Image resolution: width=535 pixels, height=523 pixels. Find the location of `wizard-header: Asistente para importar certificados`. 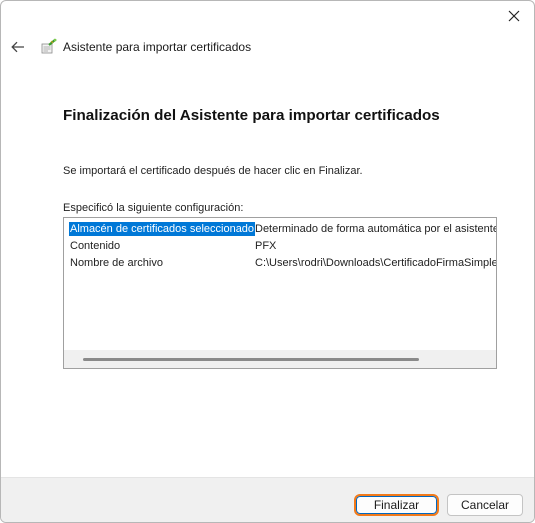

wizard-header: Asistente para importar certificados is located at coordinates (130, 47).